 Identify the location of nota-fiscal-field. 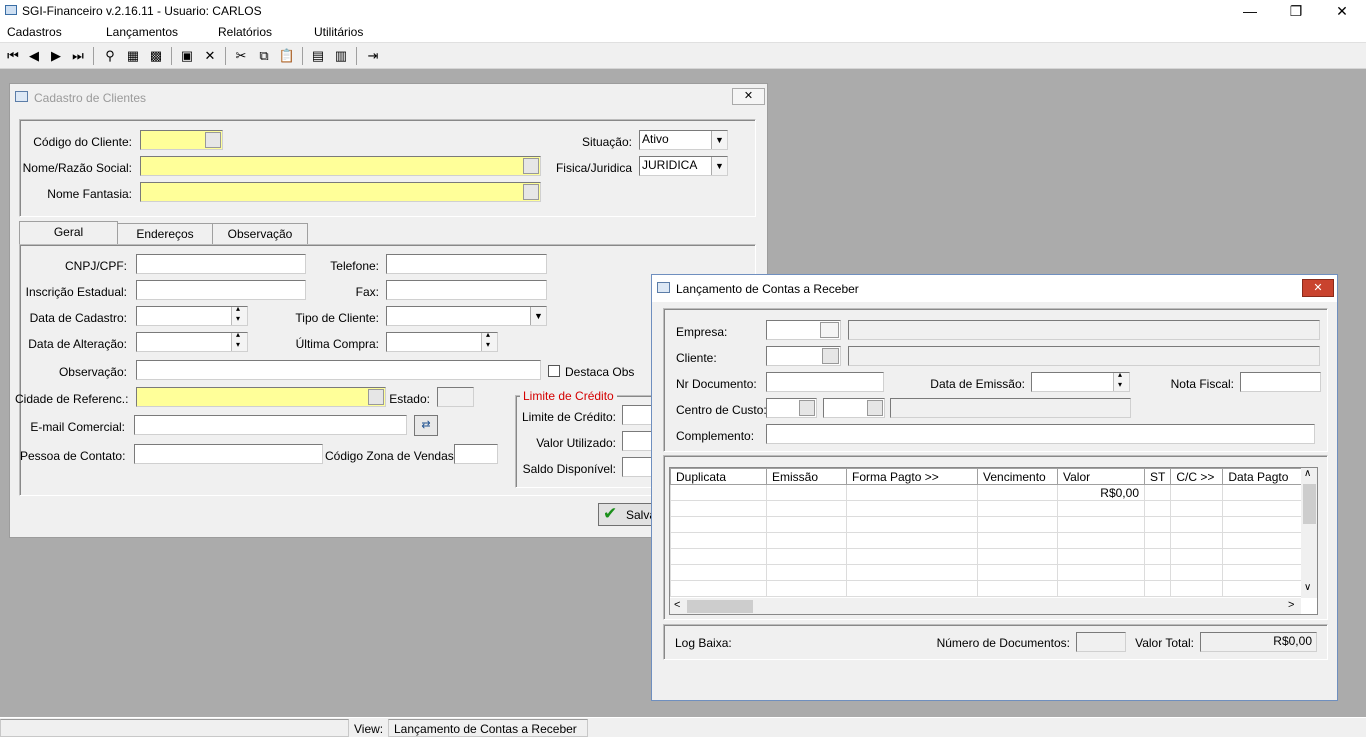
(1280, 382).